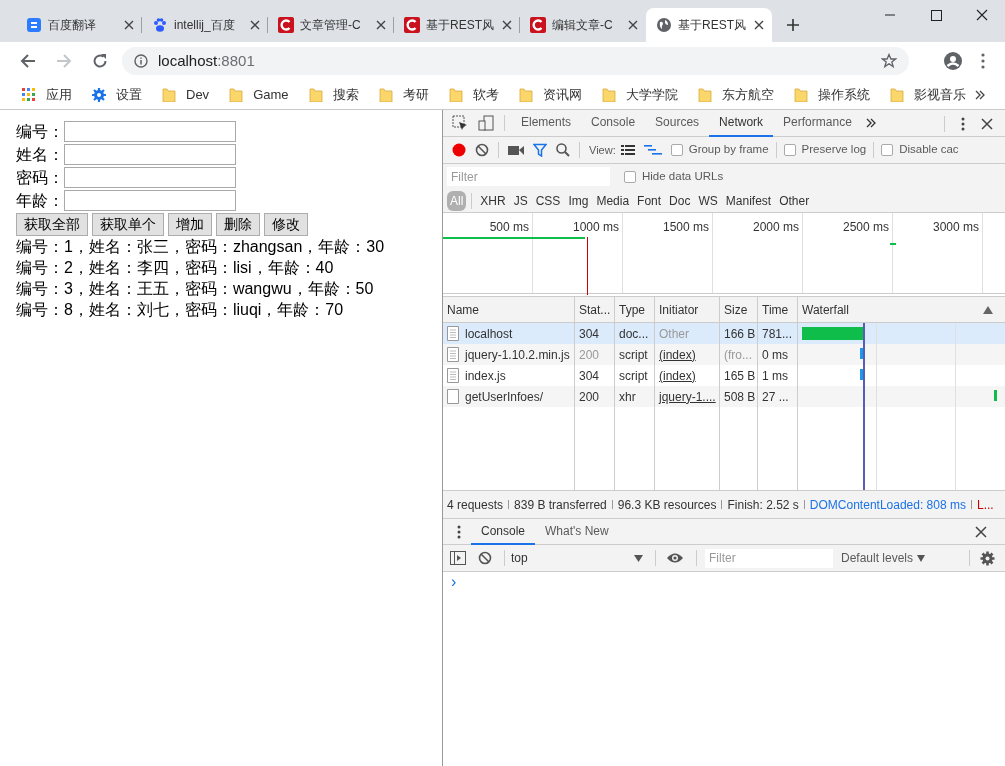  Describe the element at coordinates (831, 94) in the screenshot. I see `bookmark: 操作系统` at that location.